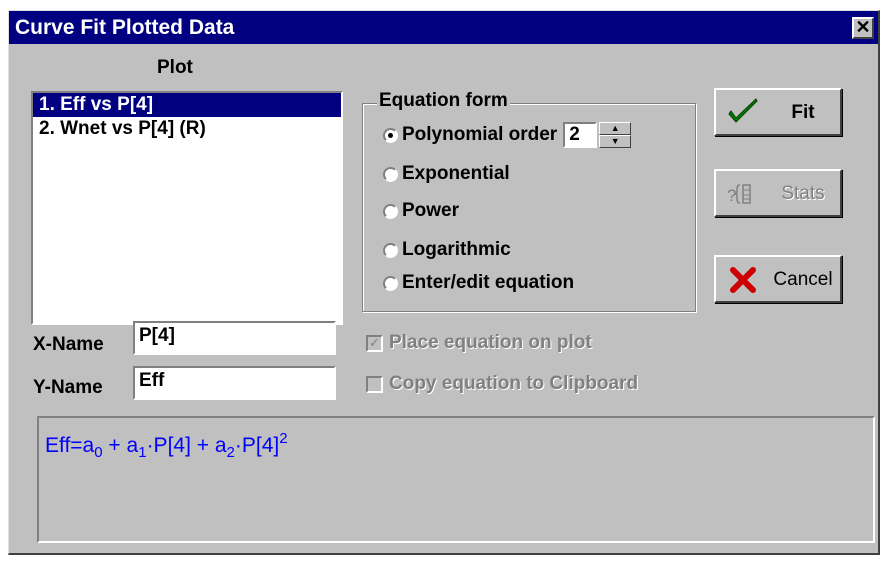 The height and width of the screenshot is (561, 886). What do you see at coordinates (443, 101) in the screenshot?
I see `equation-form-legend: Equation form` at bounding box center [443, 101].